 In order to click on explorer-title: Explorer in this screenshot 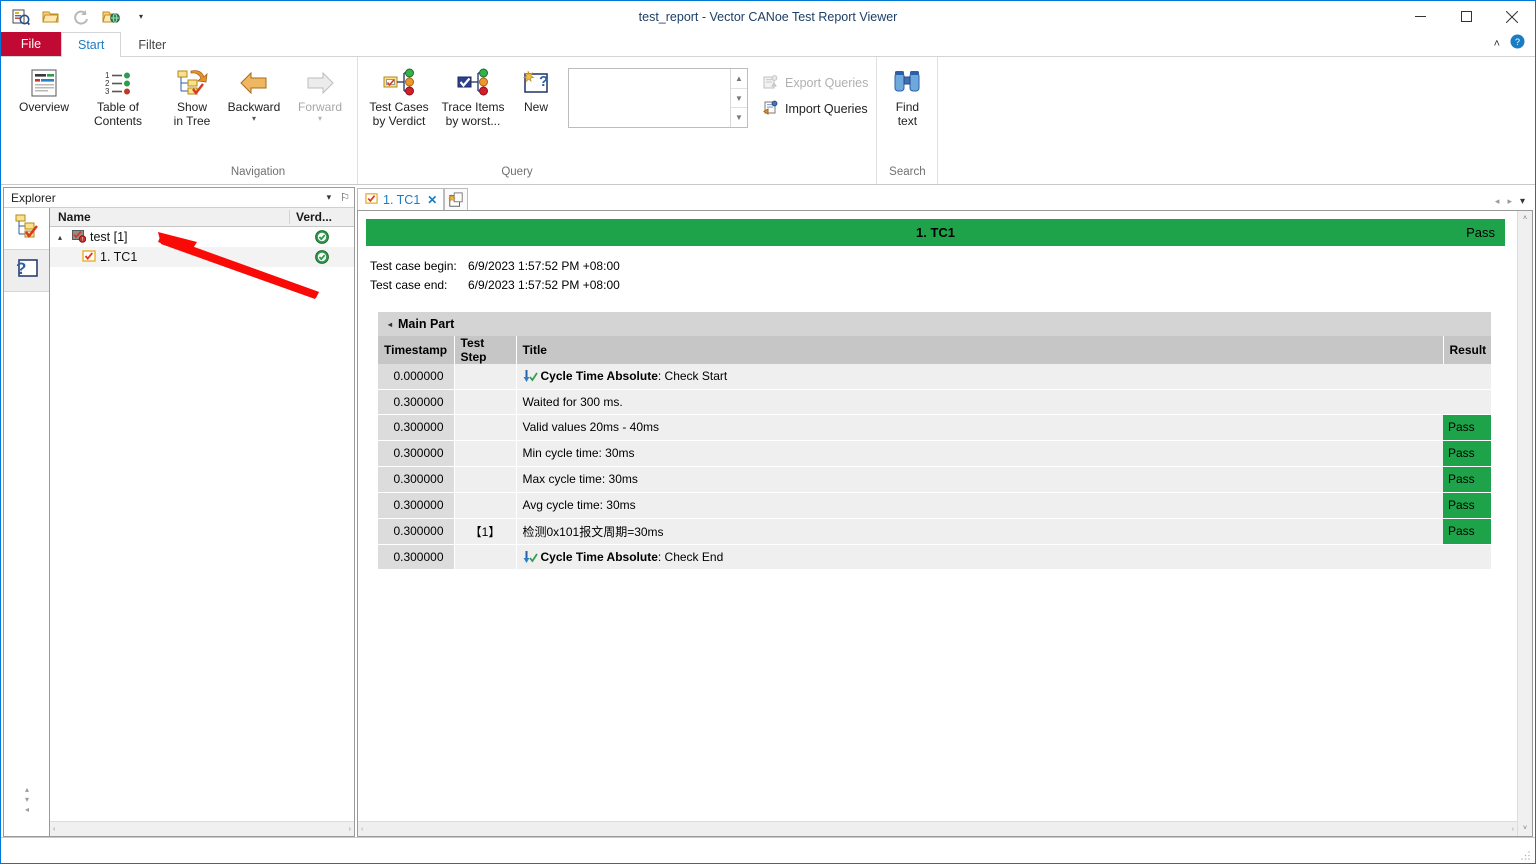, I will do `click(33, 197)`.